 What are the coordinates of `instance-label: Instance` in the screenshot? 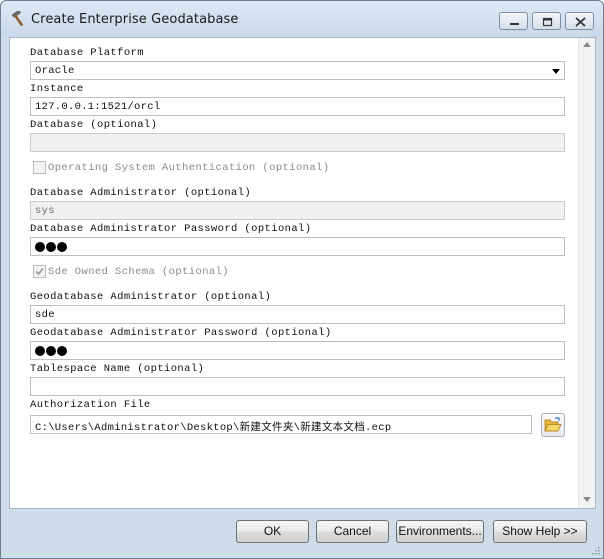 It's located at (57, 89).